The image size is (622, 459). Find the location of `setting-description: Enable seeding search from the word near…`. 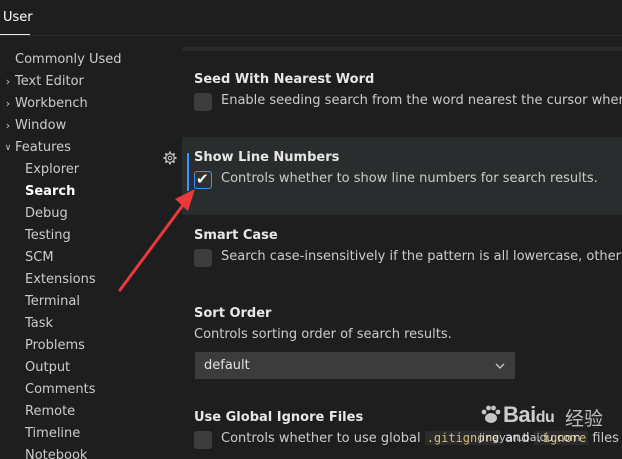

setting-description: Enable seeding search from the word near… is located at coordinates (421, 100).